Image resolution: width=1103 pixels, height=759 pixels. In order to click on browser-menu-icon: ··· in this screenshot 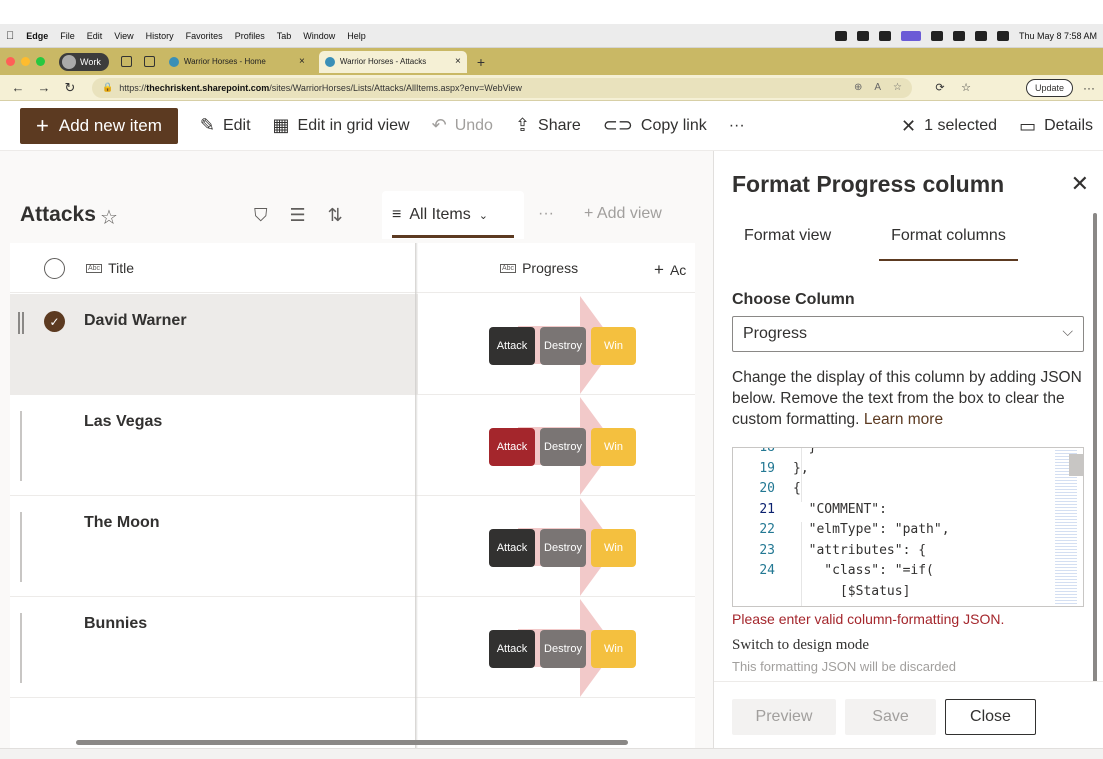, I will do `click(1089, 88)`.